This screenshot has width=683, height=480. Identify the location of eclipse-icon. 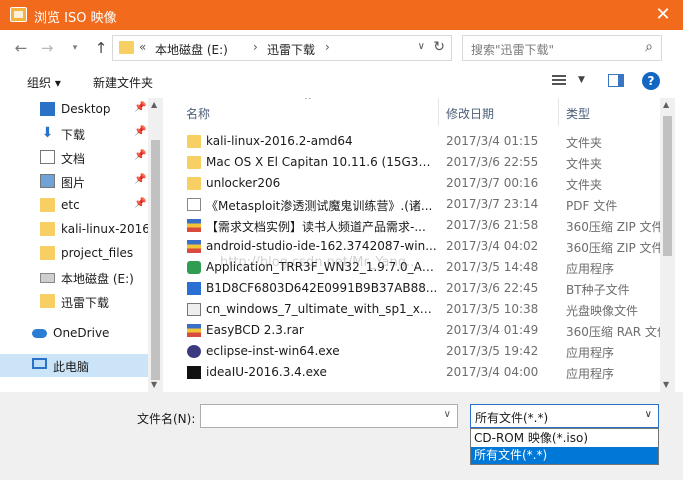
(194, 351).